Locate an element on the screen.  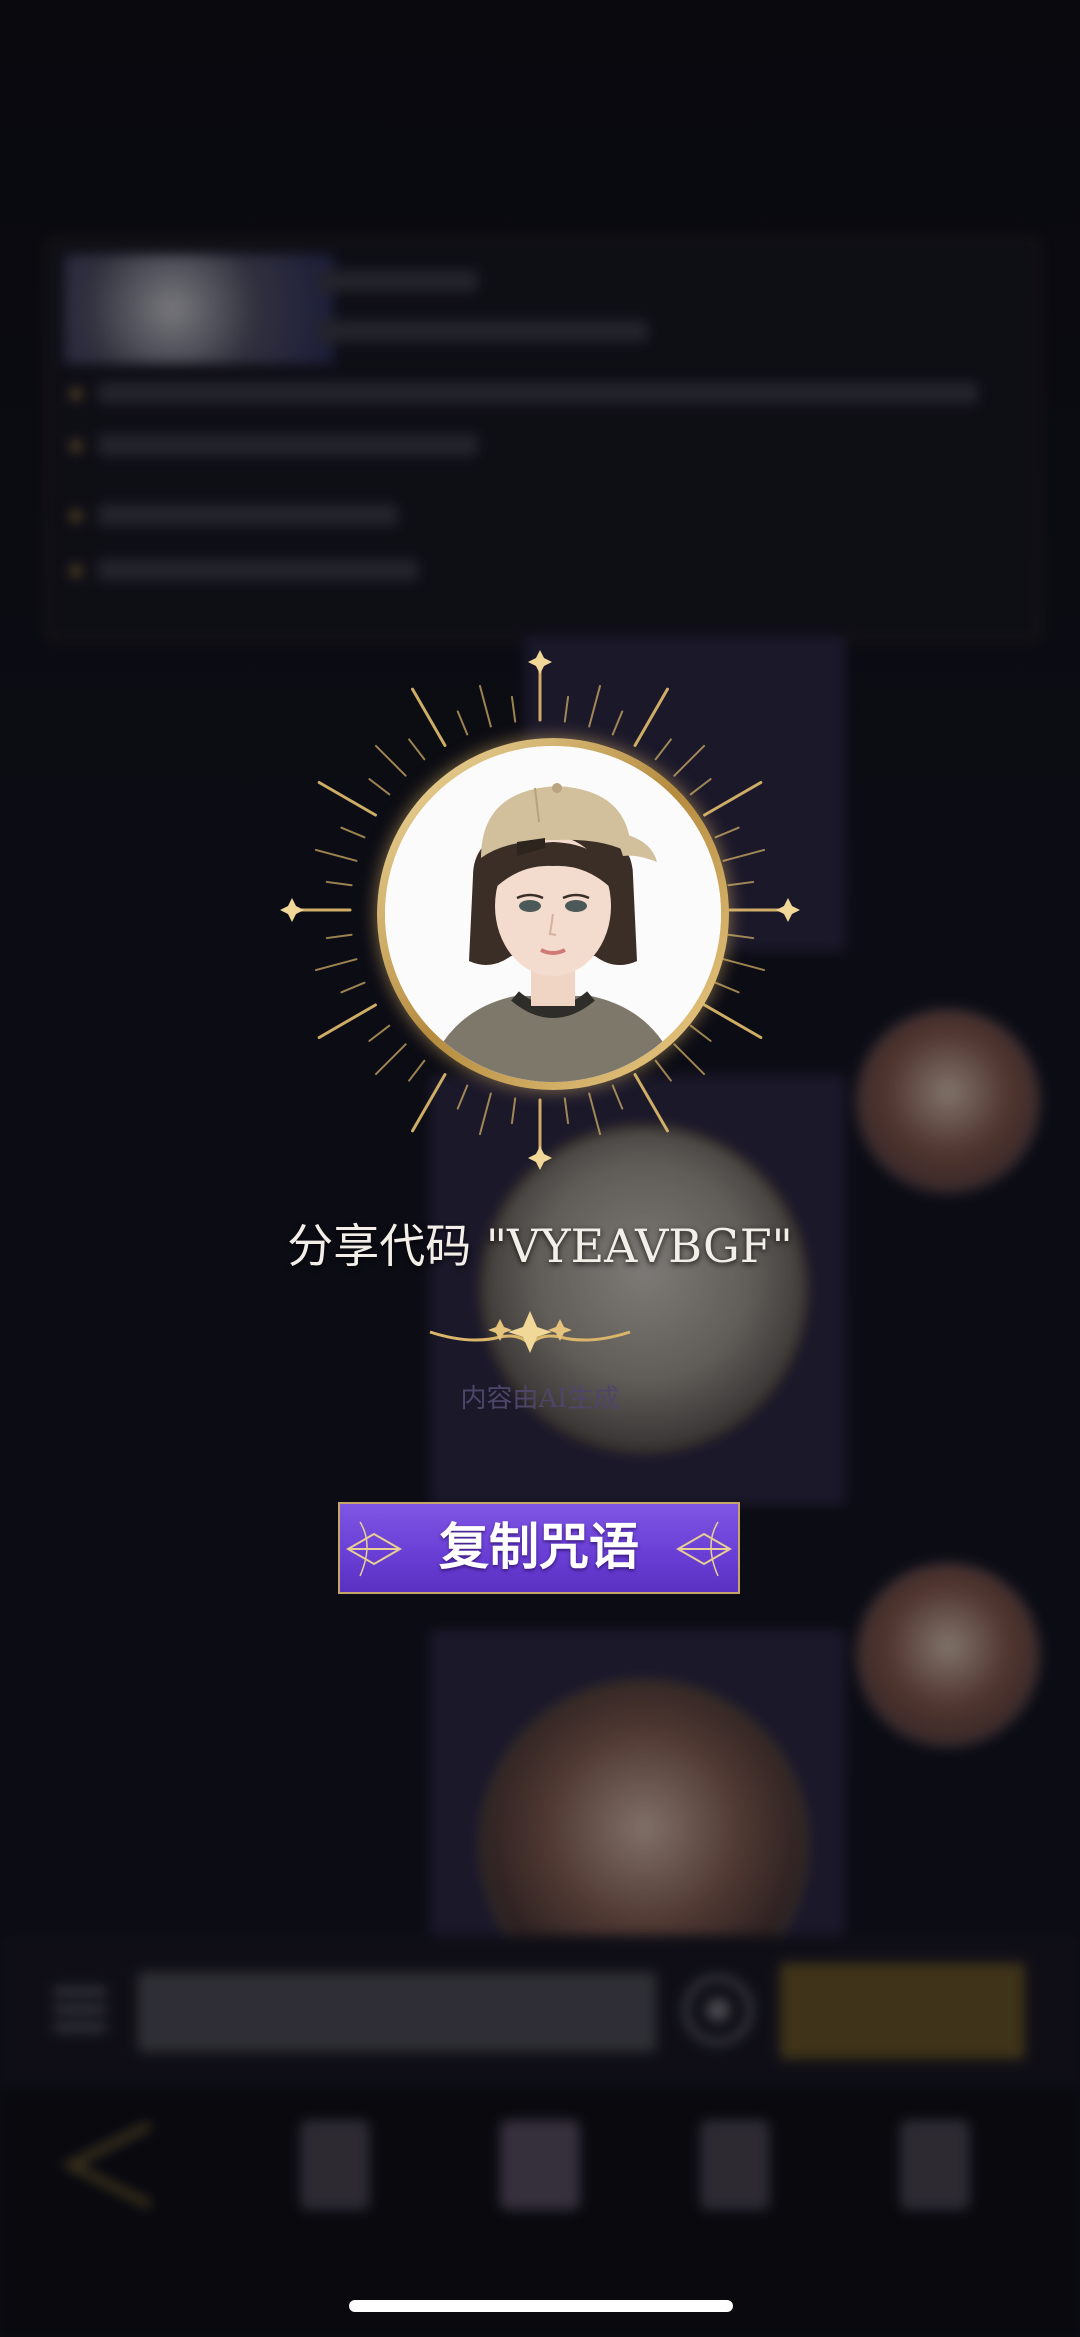
home-indicator is located at coordinates (541, 2306).